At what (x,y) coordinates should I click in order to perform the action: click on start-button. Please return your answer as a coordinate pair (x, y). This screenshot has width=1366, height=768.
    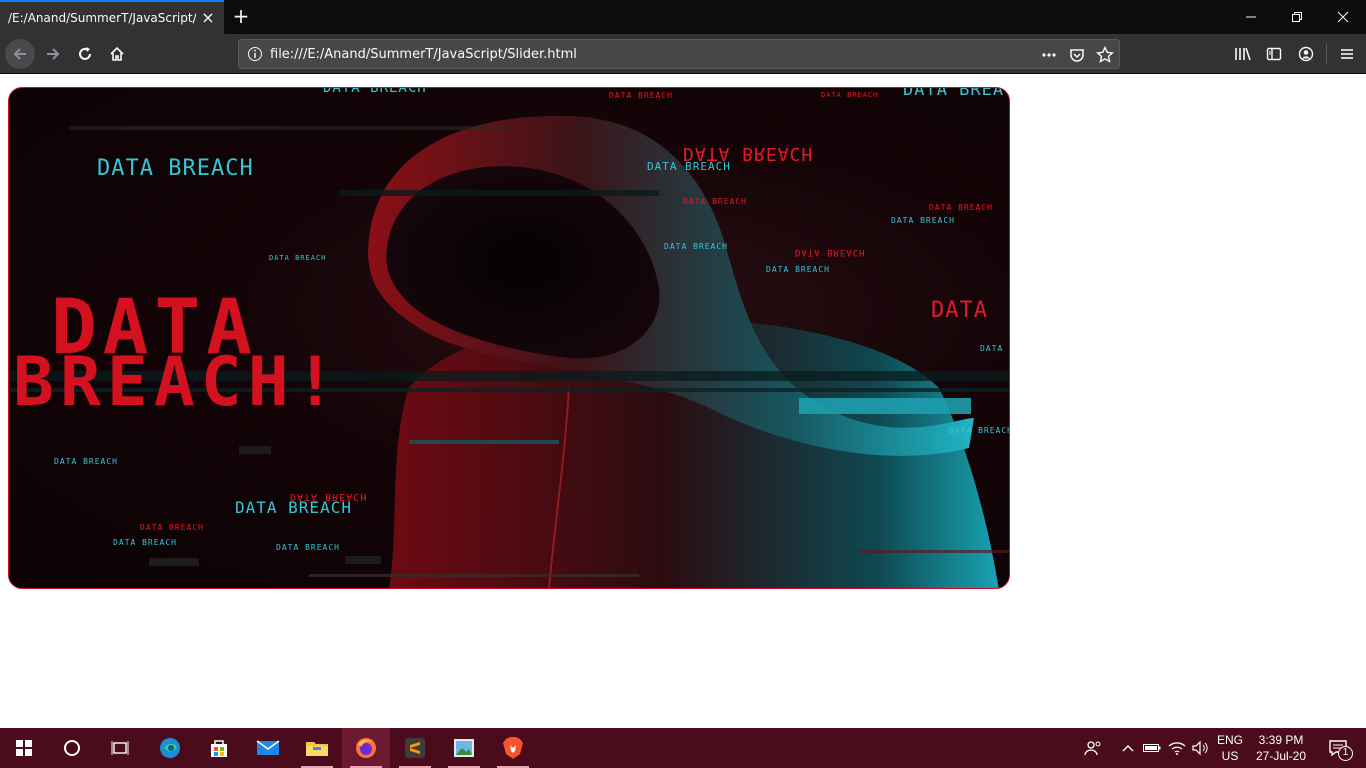
    Looking at the image, I should click on (24, 748).